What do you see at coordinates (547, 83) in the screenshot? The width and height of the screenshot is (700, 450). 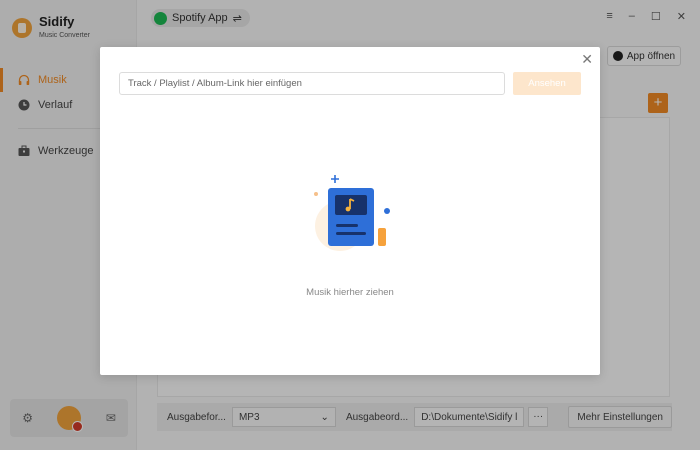 I see `add-link-button: Ansehen` at bounding box center [547, 83].